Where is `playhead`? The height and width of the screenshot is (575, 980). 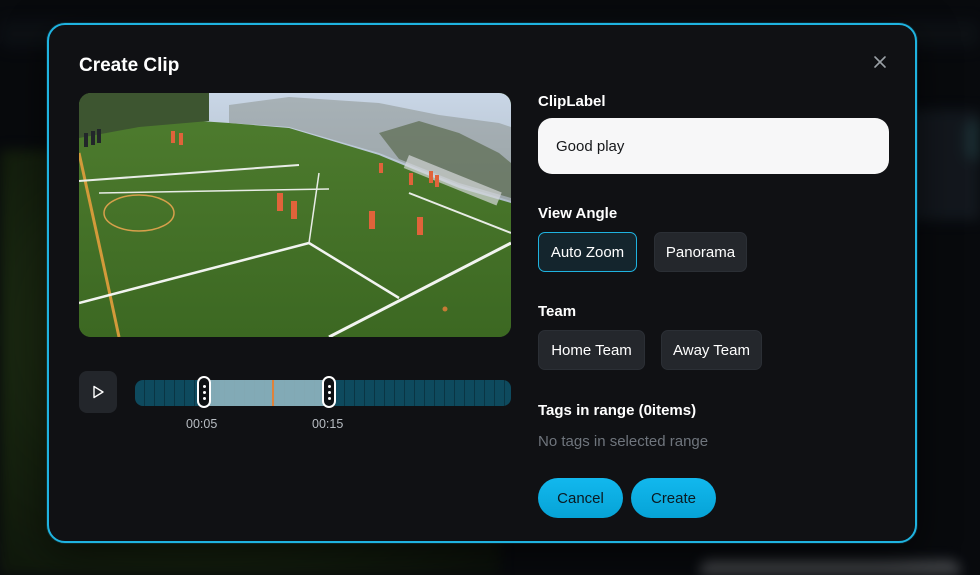 playhead is located at coordinates (273, 393).